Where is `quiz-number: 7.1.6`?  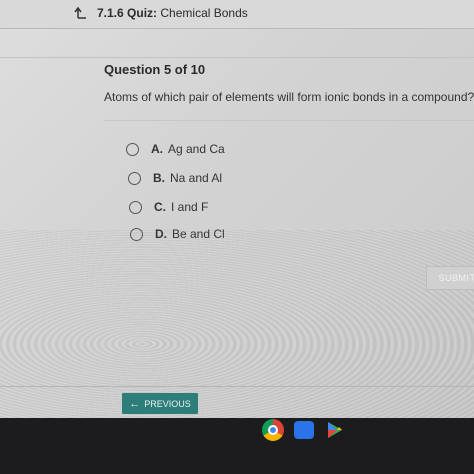 quiz-number: 7.1.6 is located at coordinates (110, 13).